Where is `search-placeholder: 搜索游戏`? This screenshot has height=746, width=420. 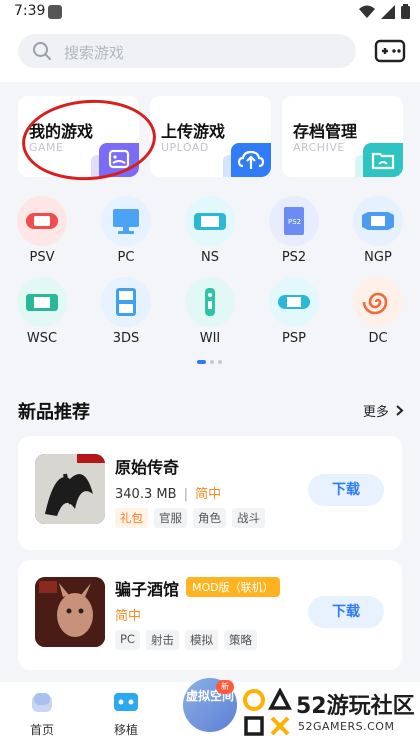
search-placeholder: 搜索游戏 is located at coordinates (94, 53).